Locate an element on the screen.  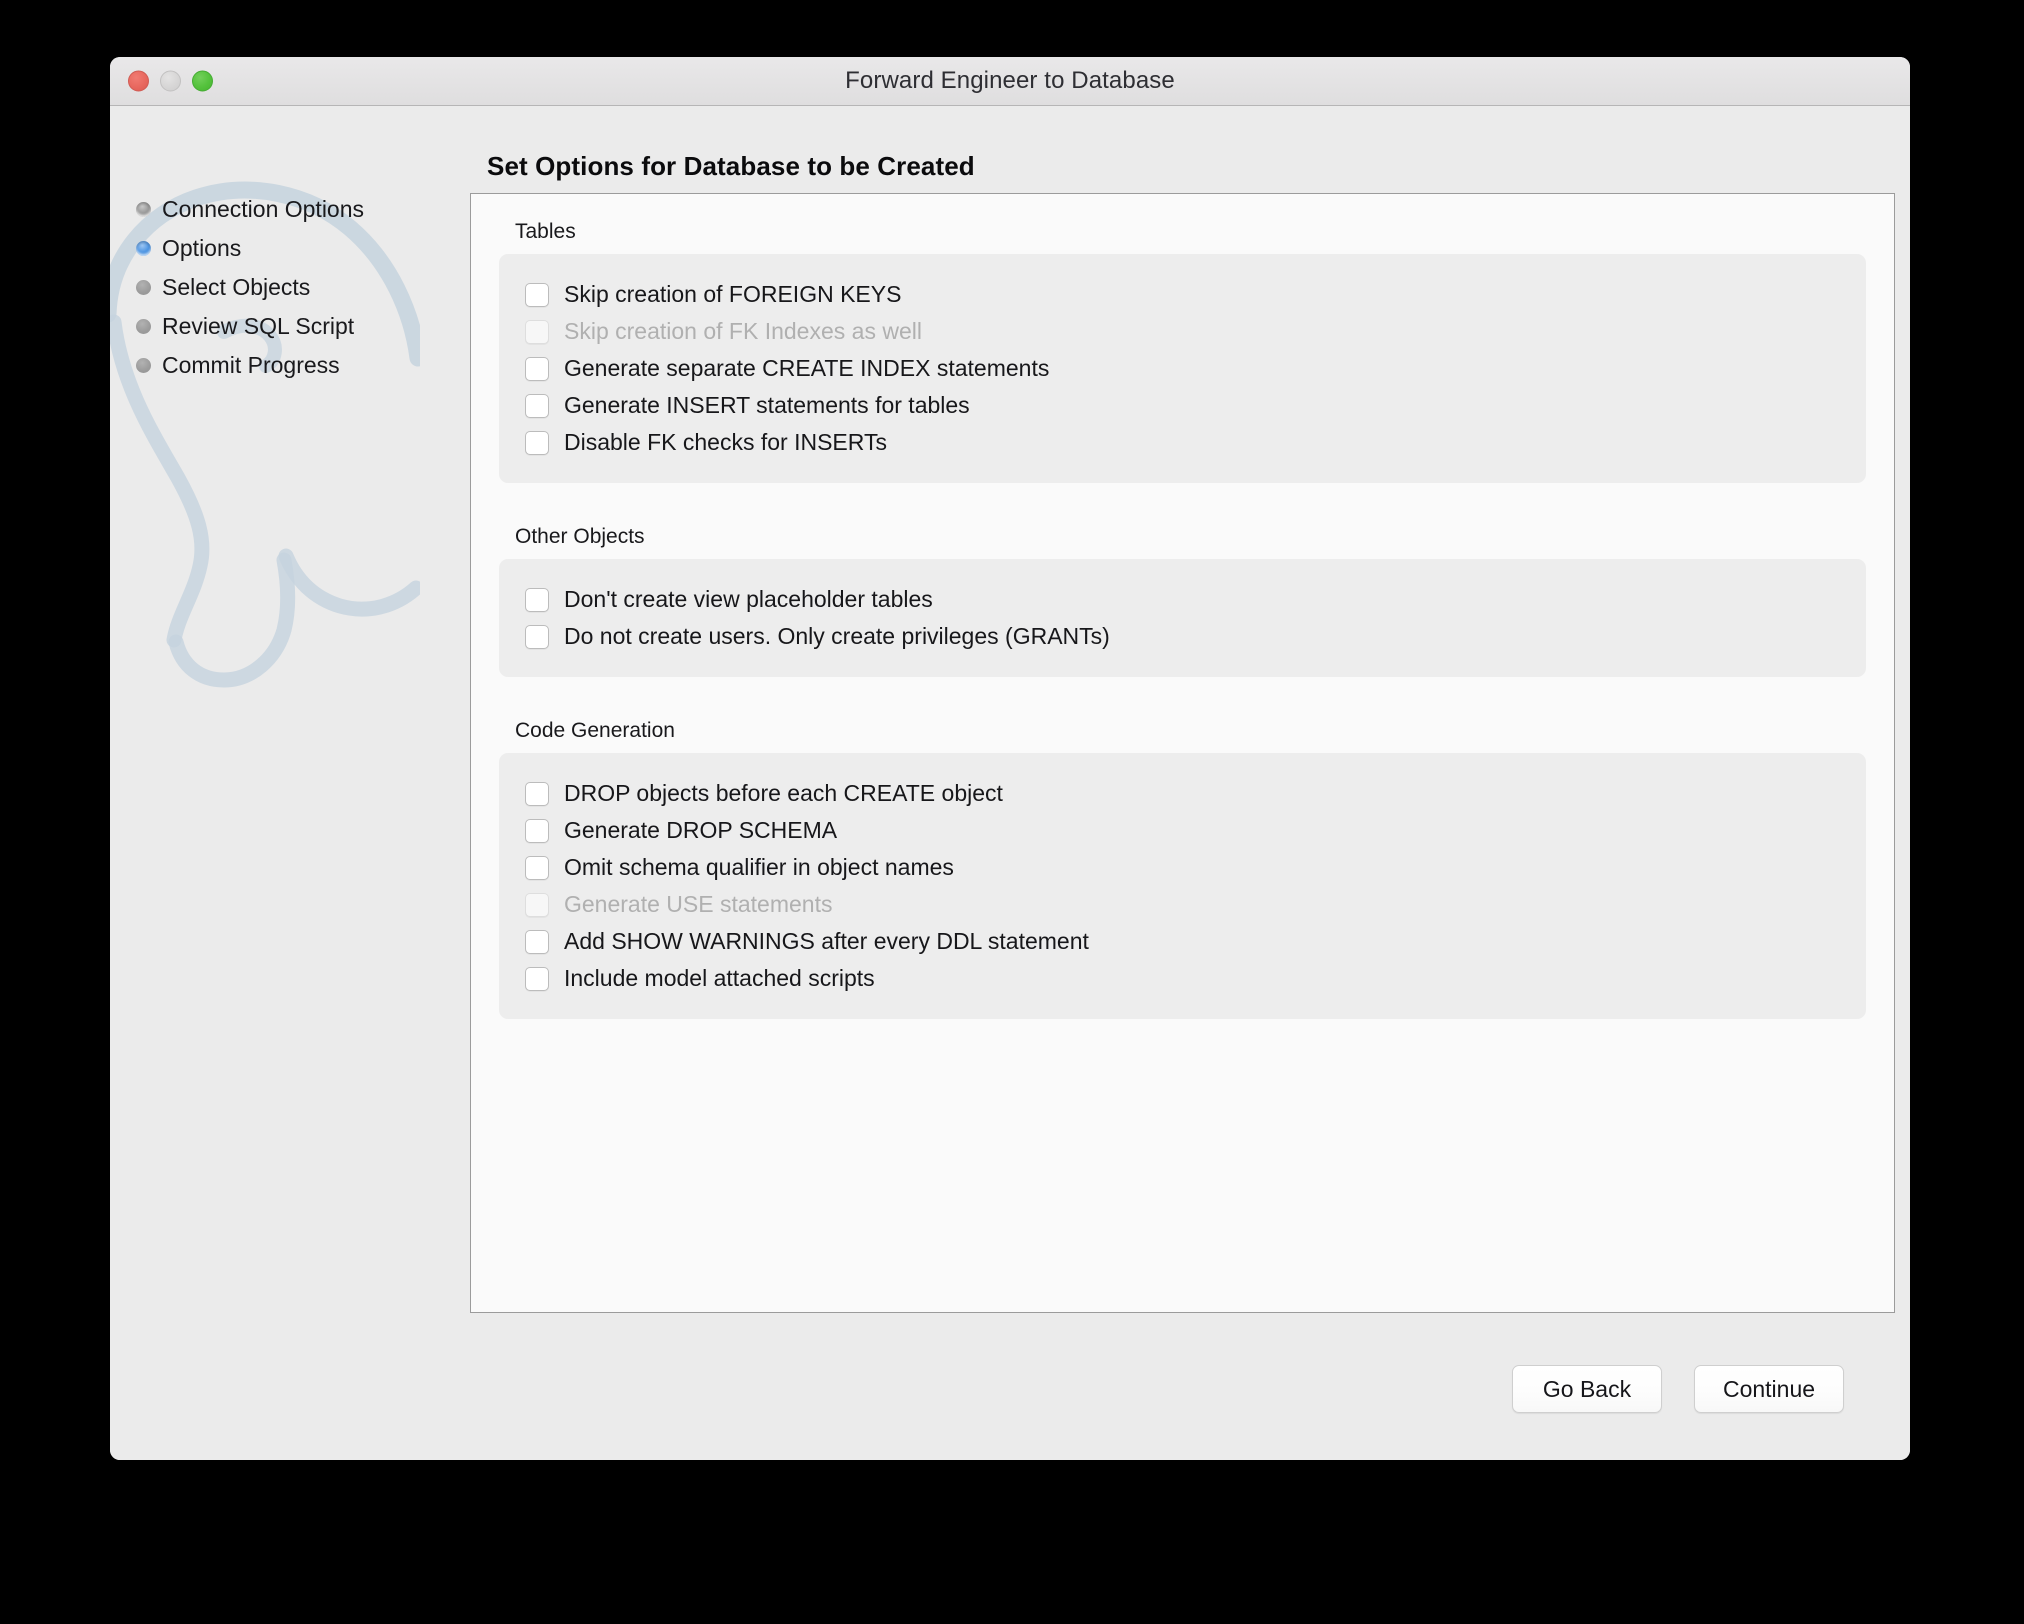
sidebar-item-options: Options is located at coordinates (276, 248).